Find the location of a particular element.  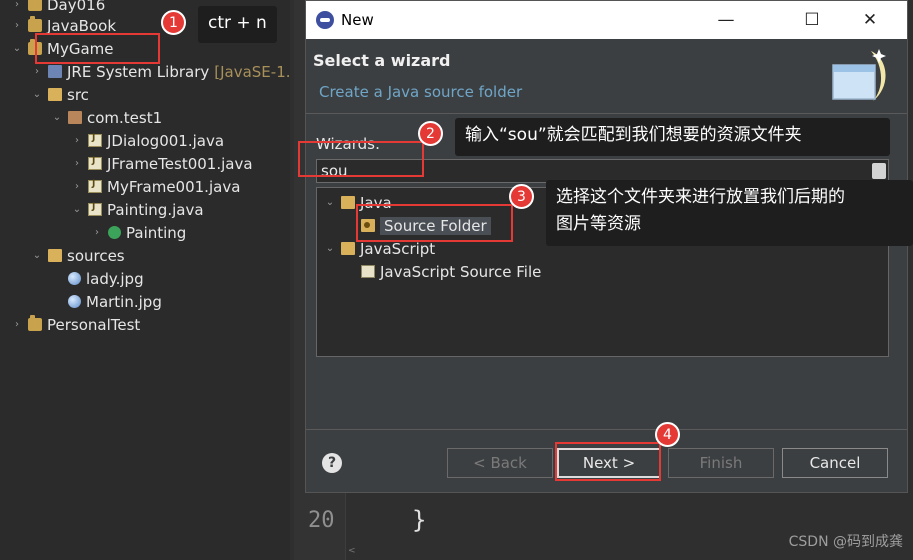

wizard-title: Select a wizard is located at coordinates (382, 60).